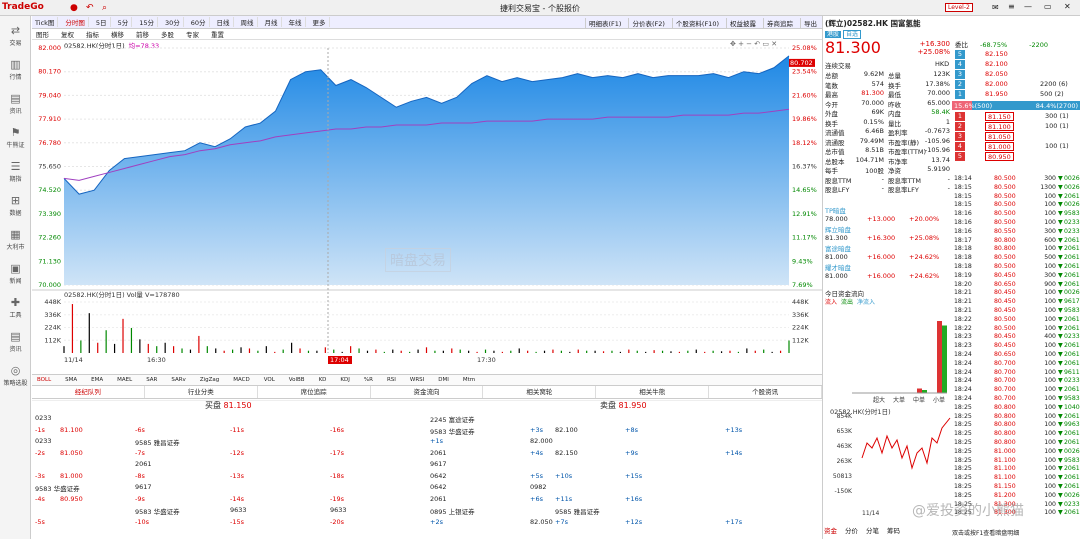 Image resolution: width=1080 pixels, height=539 pixels. What do you see at coordinates (40, 429) in the screenshot?
I see `bid-cell: -1s` at bounding box center [40, 429].